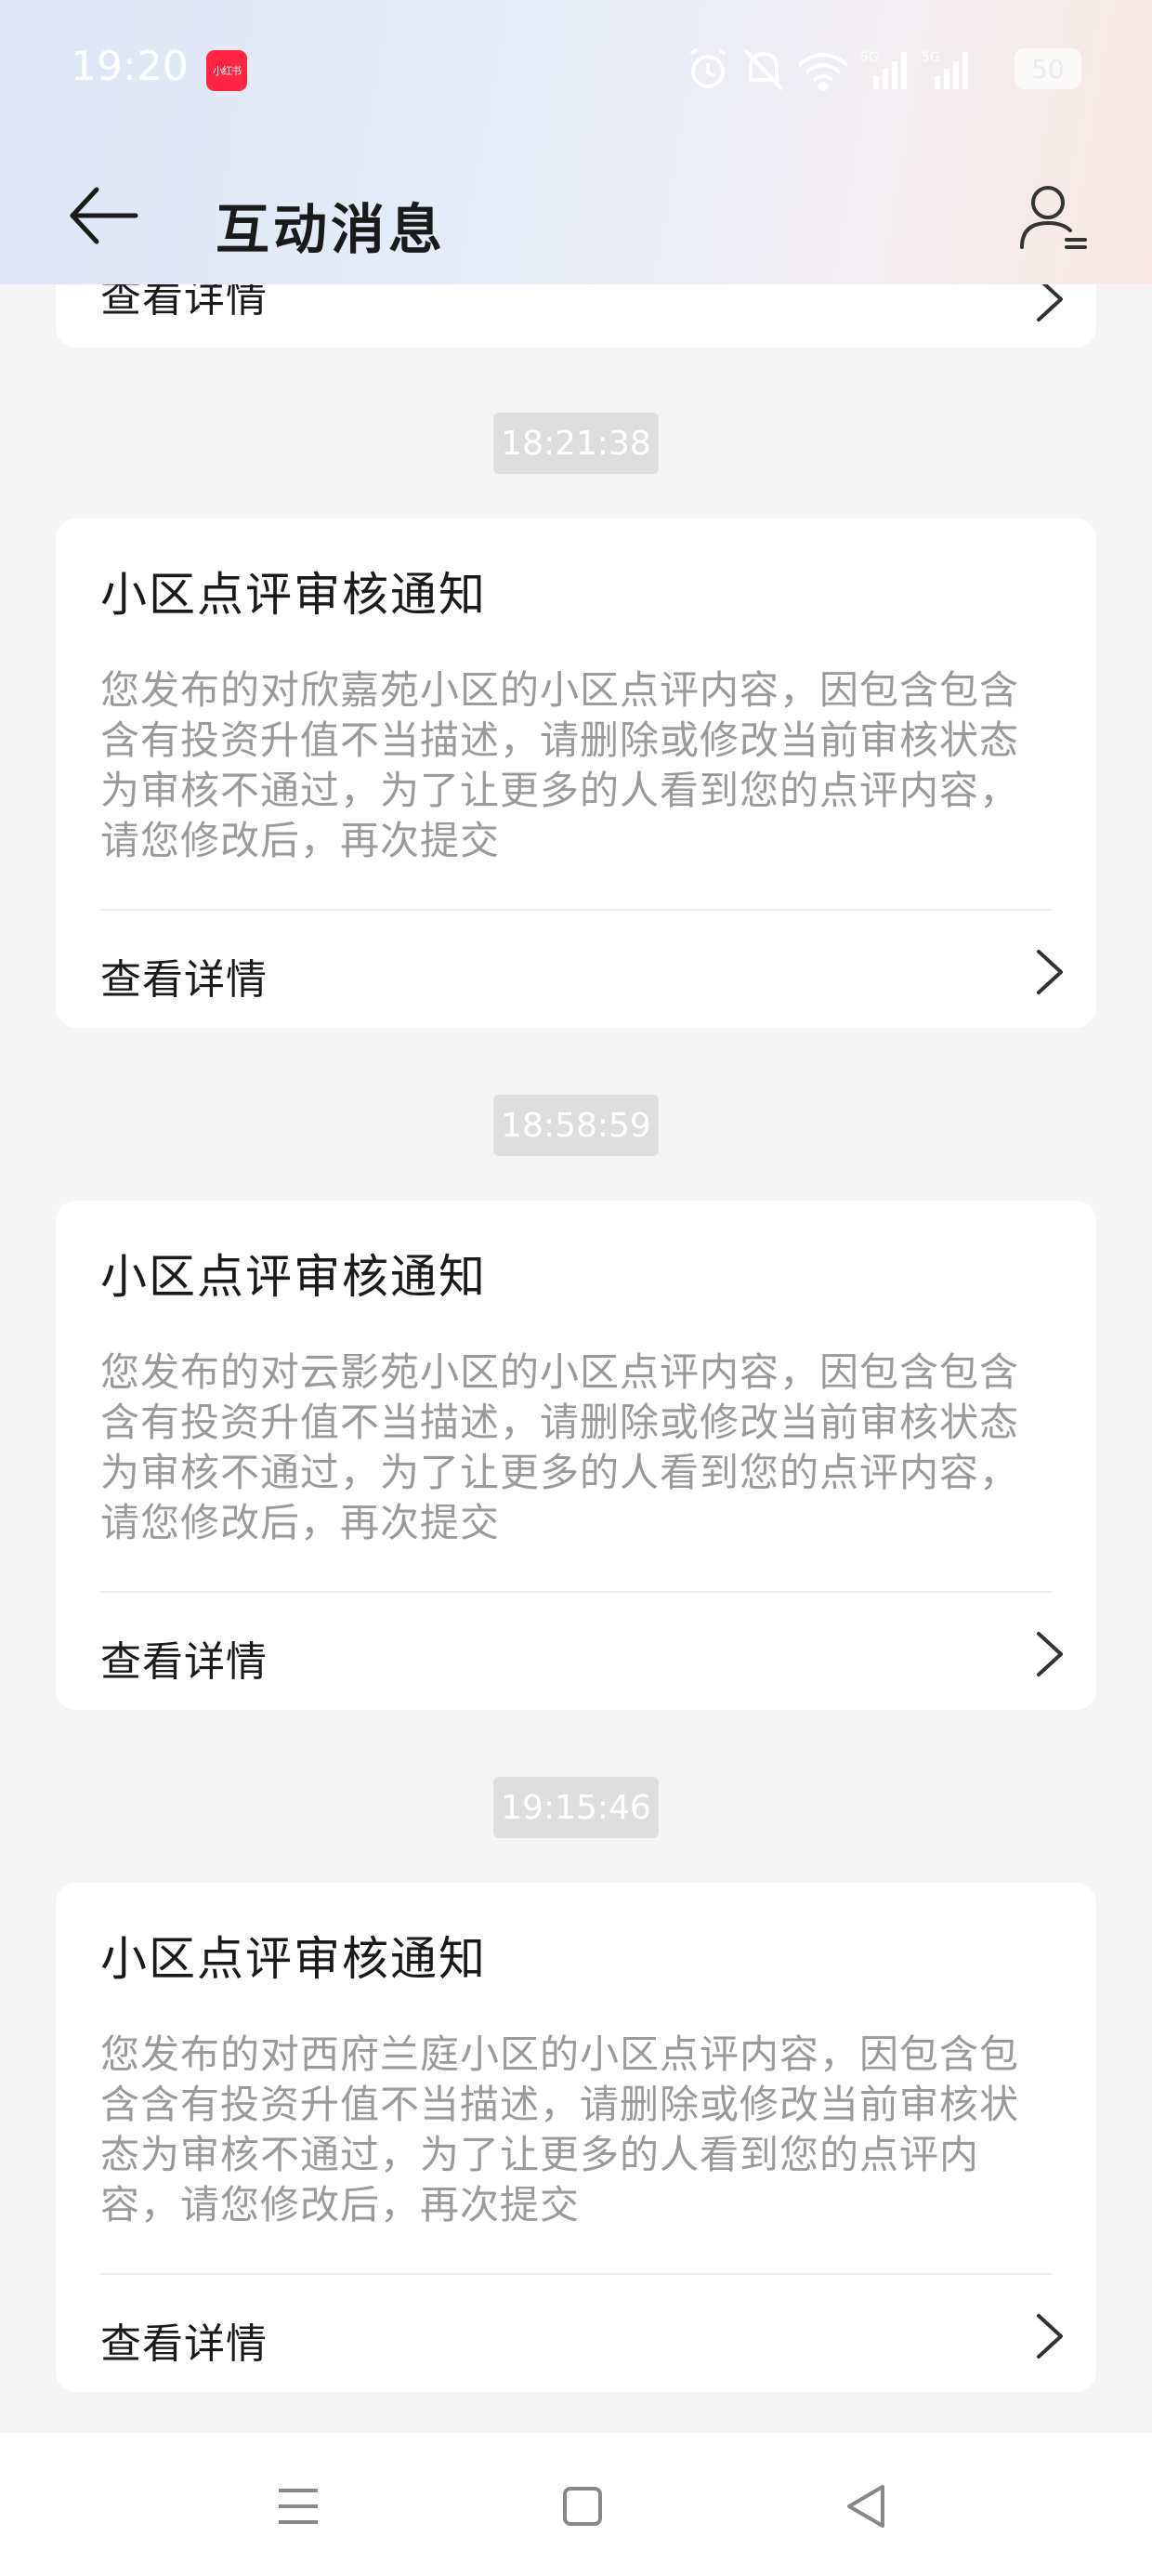 The height and width of the screenshot is (2576, 1152). I want to click on message-timestamp: 18:21:38, so click(576, 443).